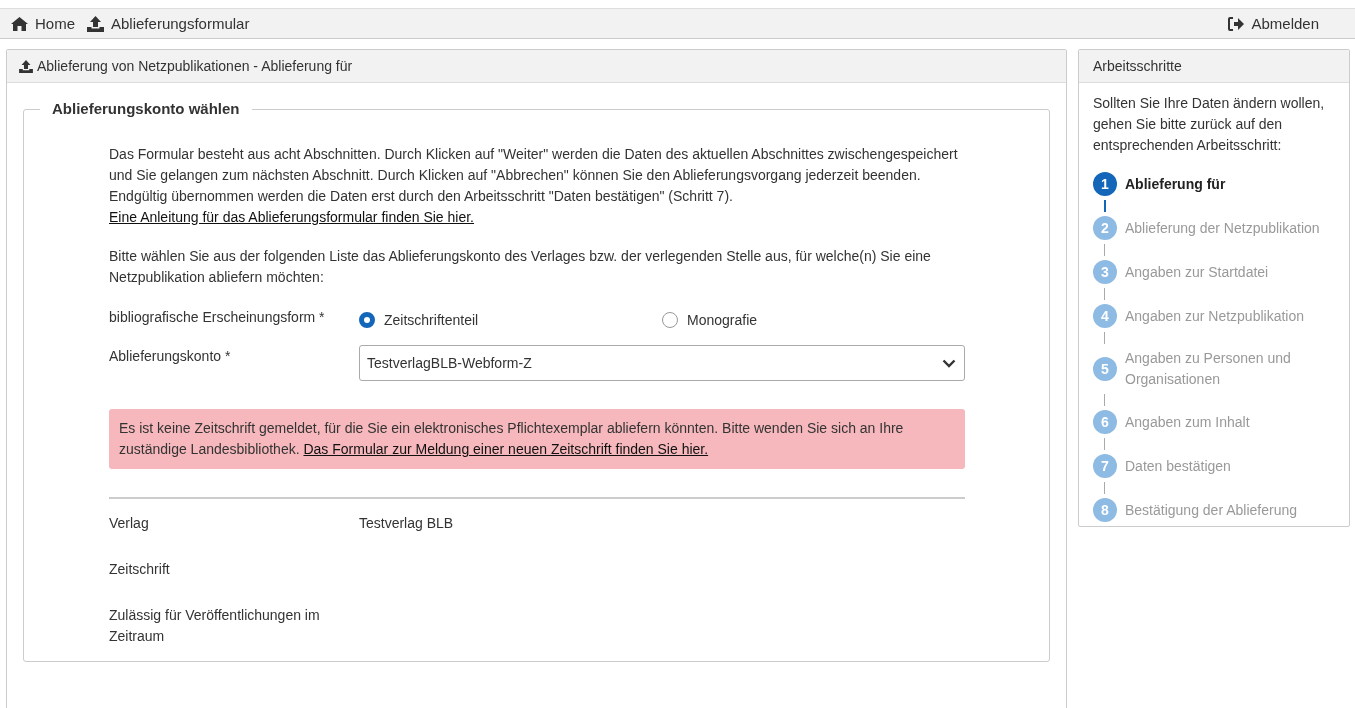 The height and width of the screenshot is (708, 1355). I want to click on panel-title: Arbeitsschritte, so click(1137, 66).